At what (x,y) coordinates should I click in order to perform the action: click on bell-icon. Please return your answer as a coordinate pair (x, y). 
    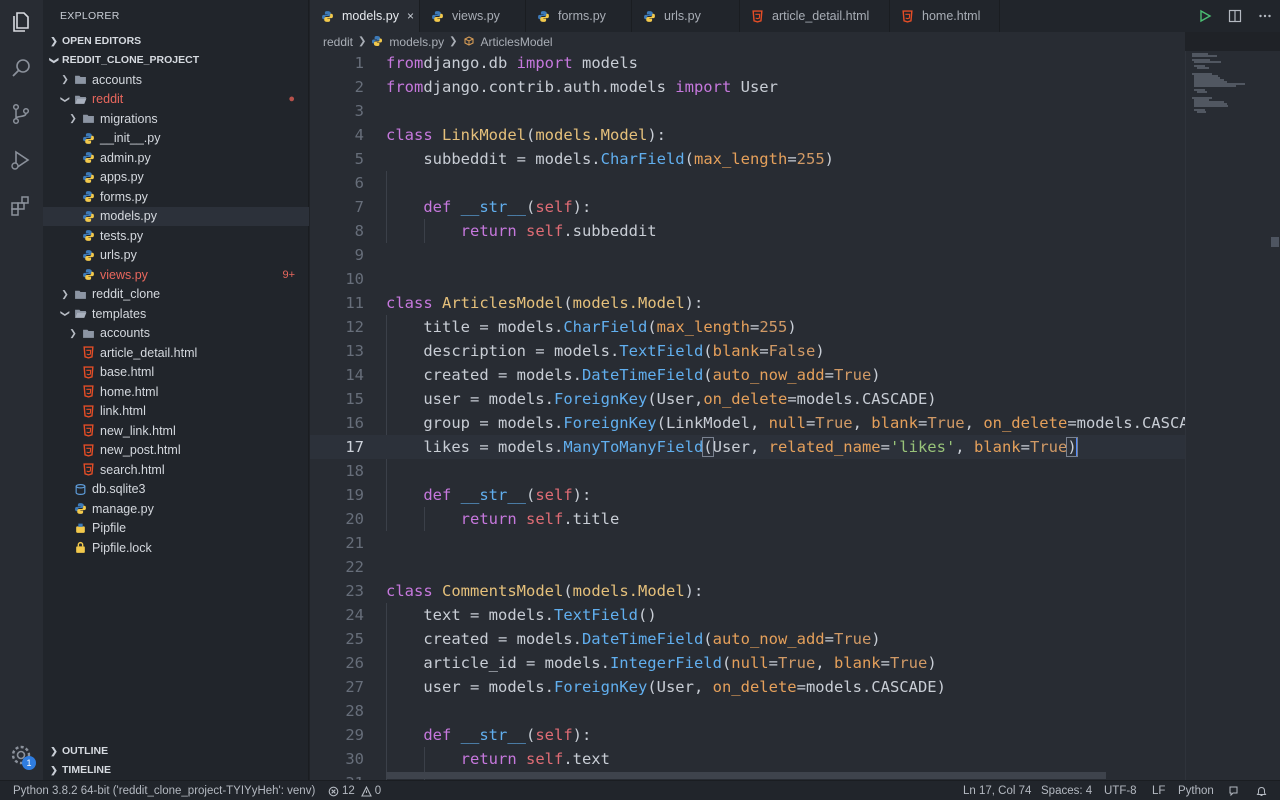
    Looking at the image, I should click on (1263, 790).